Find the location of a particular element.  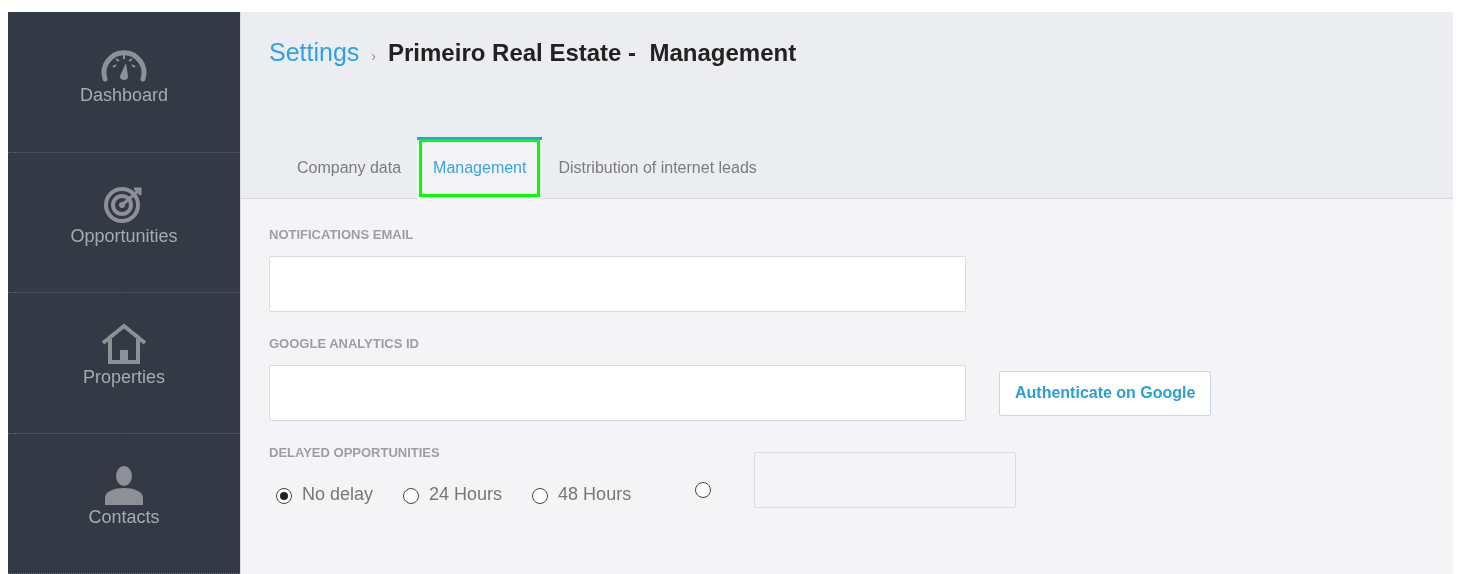

radio-label: No delay is located at coordinates (338, 494).